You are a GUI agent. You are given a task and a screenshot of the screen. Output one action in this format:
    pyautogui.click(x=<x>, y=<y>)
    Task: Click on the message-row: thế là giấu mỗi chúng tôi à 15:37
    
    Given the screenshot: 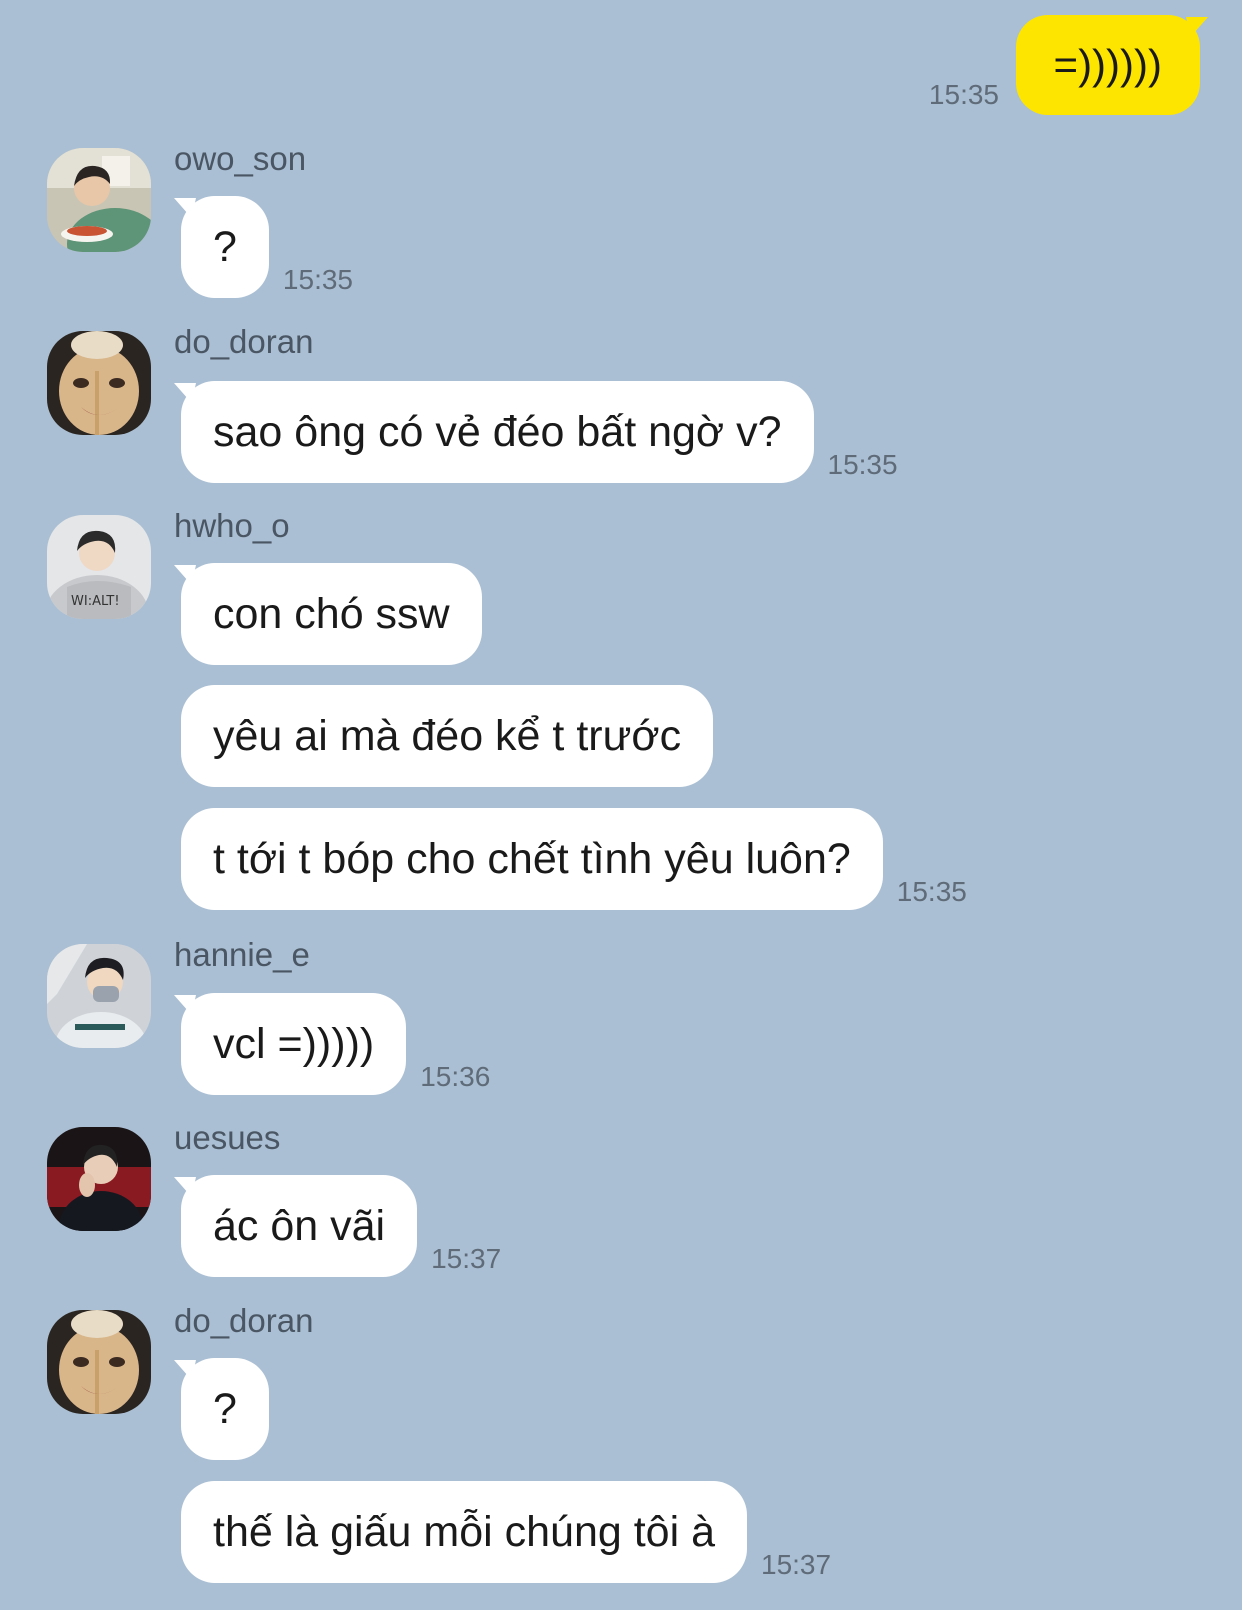 What is the action you would take?
    pyautogui.click(x=506, y=1532)
    